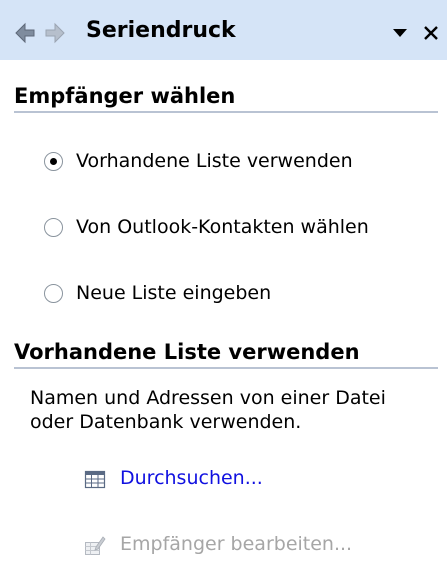  I want to click on radio-button-checked, so click(53, 161).